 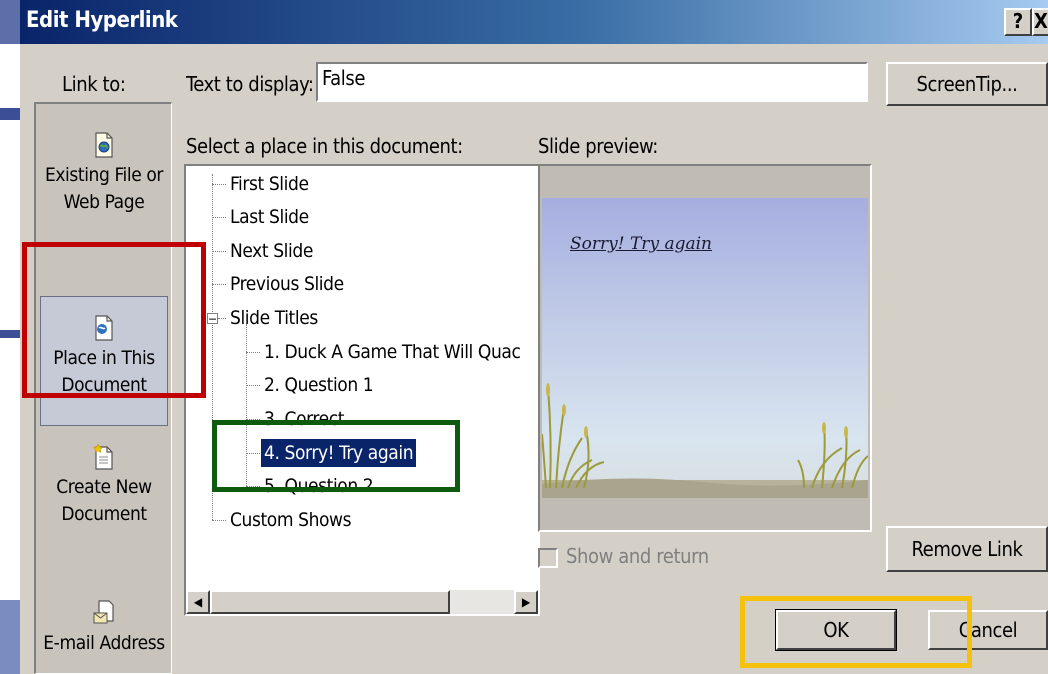 I want to click on slide-preview-label: Slide preview:, so click(x=598, y=146).